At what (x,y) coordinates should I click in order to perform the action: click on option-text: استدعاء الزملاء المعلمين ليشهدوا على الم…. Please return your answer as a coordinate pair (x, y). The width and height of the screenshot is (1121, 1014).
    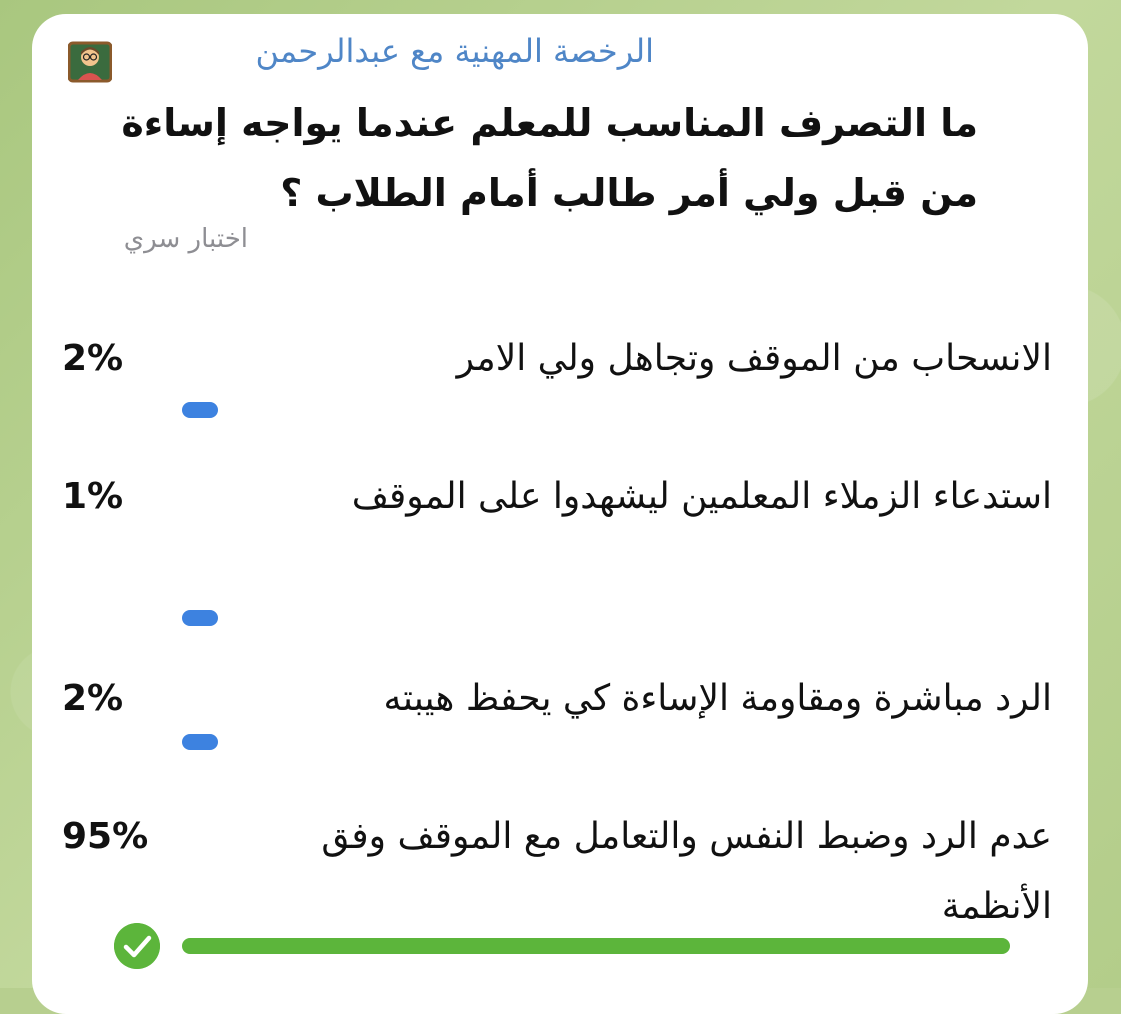
    Looking at the image, I should click on (701, 496).